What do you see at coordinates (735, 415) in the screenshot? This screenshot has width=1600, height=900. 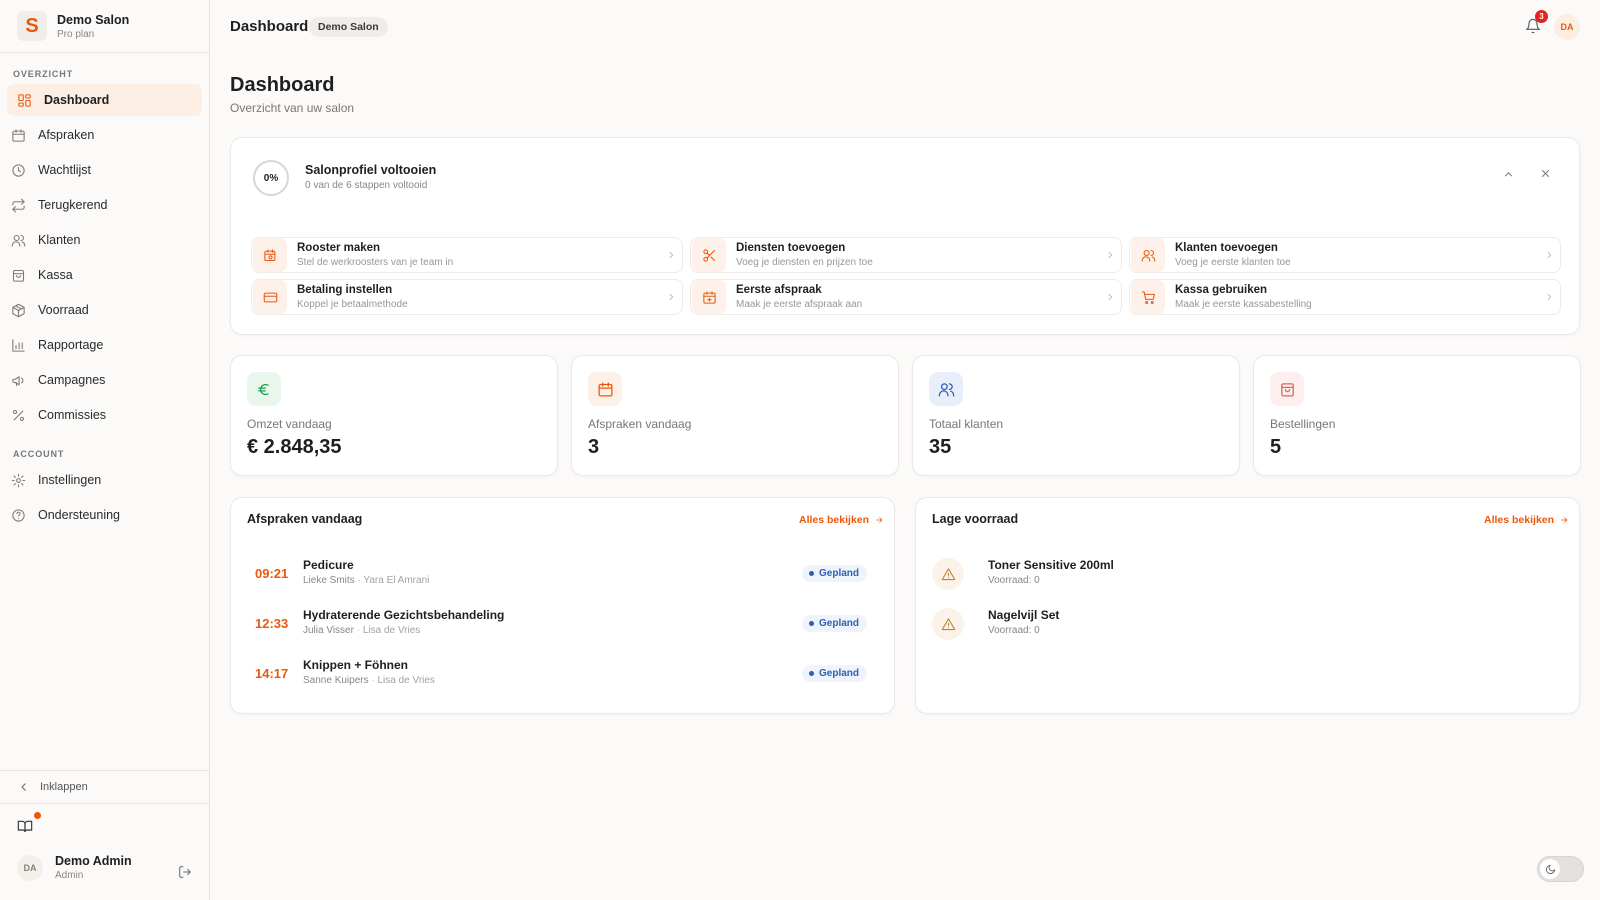 I see `stat-card-appointments: Afspraken vandaag 3` at bounding box center [735, 415].